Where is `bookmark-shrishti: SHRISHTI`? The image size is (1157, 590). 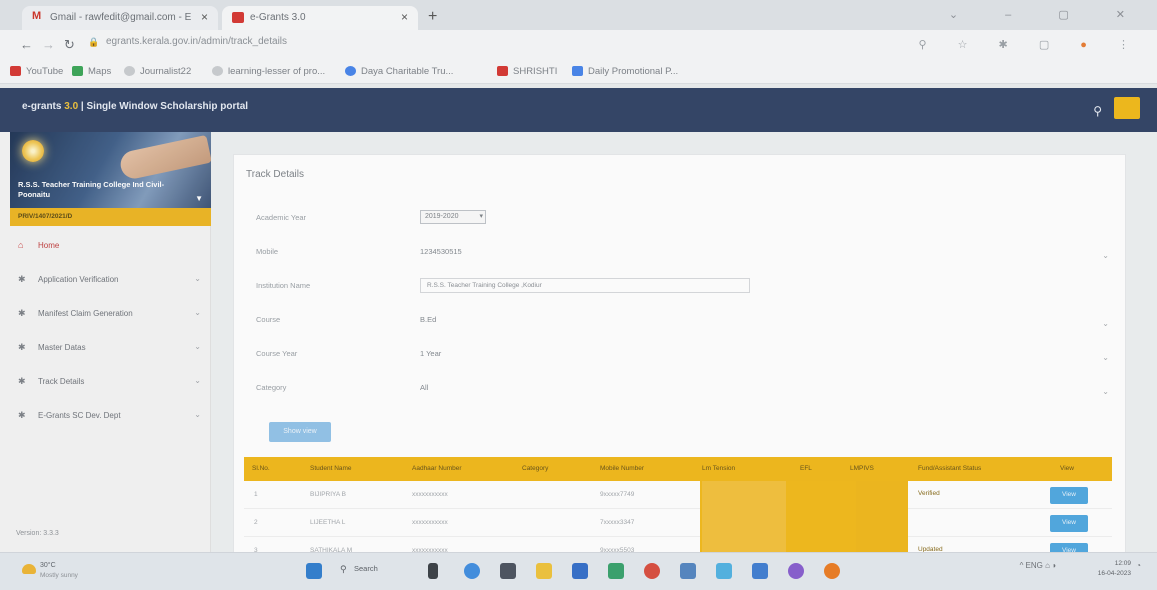 bookmark-shrishti: SHRISHTI is located at coordinates (527, 71).